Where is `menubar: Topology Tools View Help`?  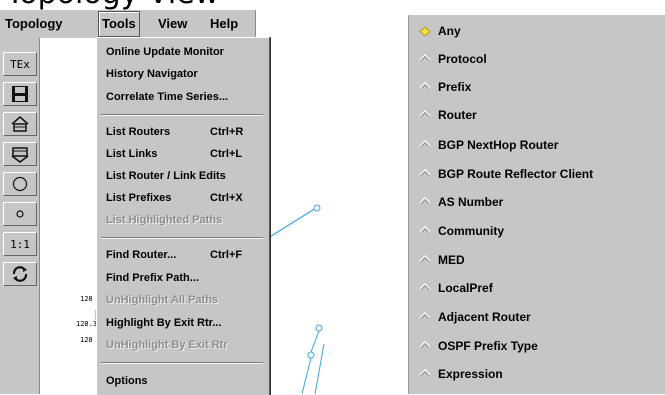
menubar: Topology Tools View Help is located at coordinates (128, 24).